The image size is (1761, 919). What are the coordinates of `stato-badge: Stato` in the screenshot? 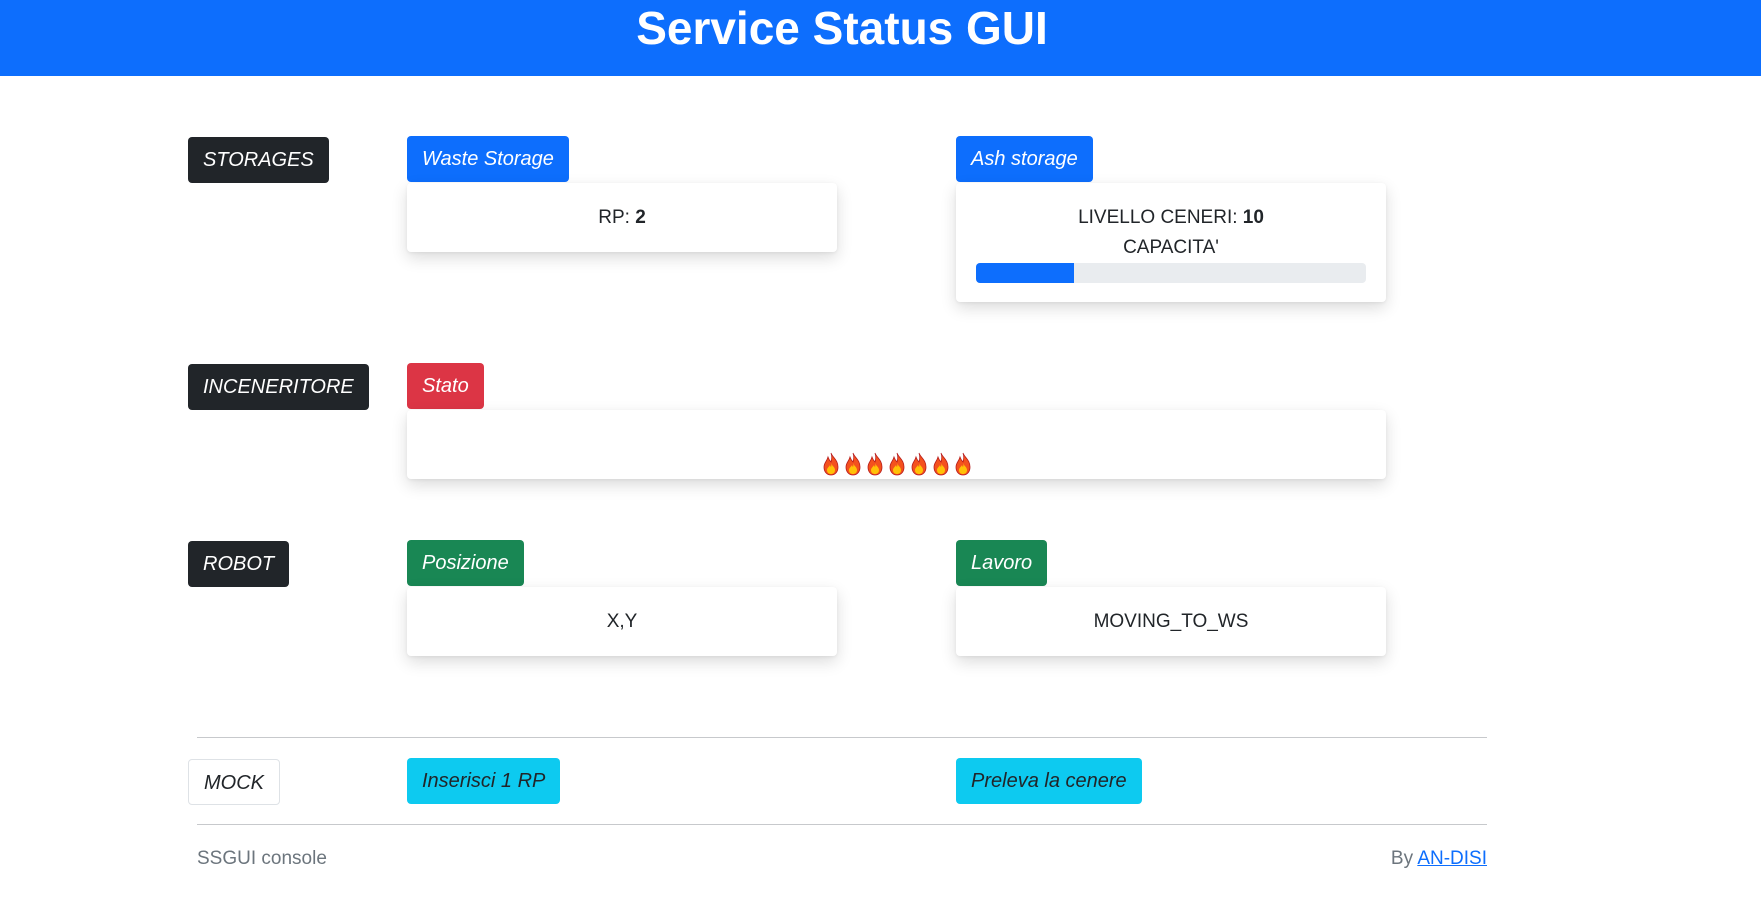 It's located at (445, 386).